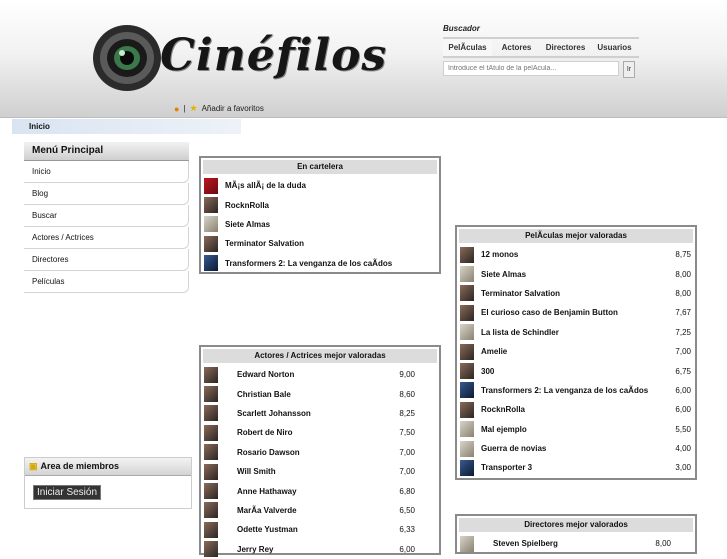  Describe the element at coordinates (576, 370) in the screenshot. I see `table-row: 300 6,75` at that location.